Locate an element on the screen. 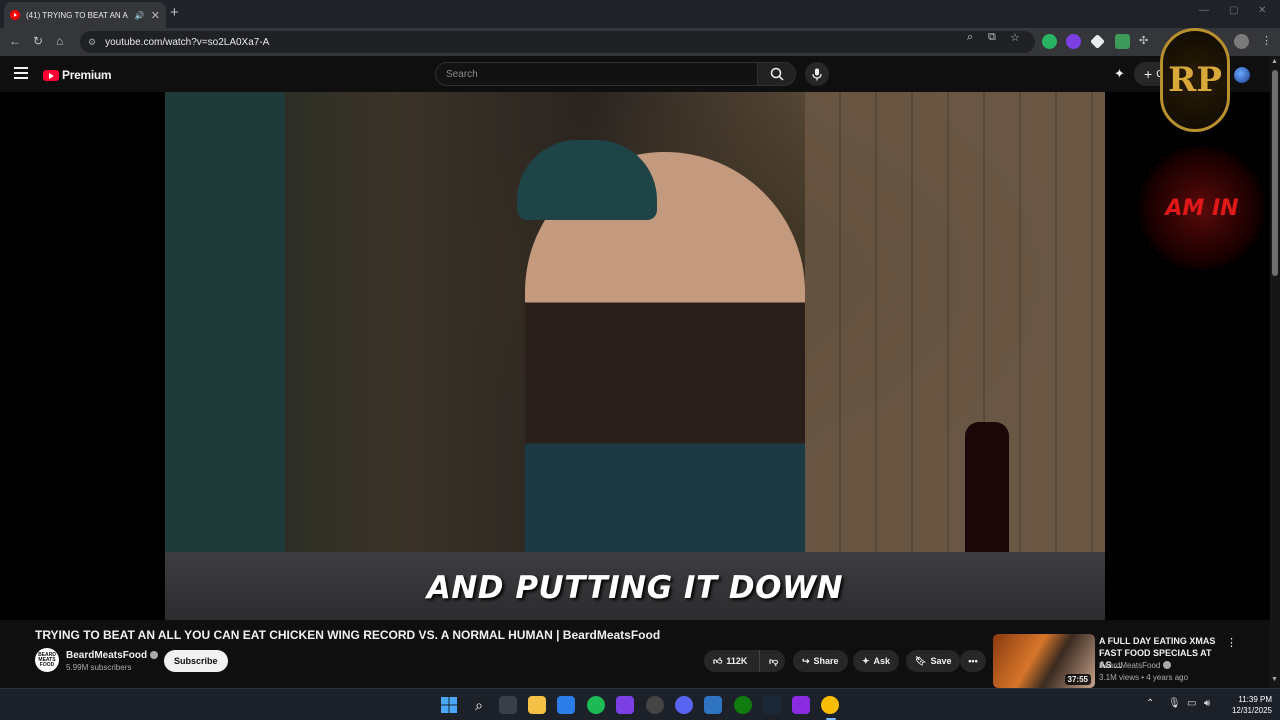 Image resolution: width=1280 pixels, height=720 pixels. thumbs-down-icon: 👎︎ is located at coordinates (774, 660).